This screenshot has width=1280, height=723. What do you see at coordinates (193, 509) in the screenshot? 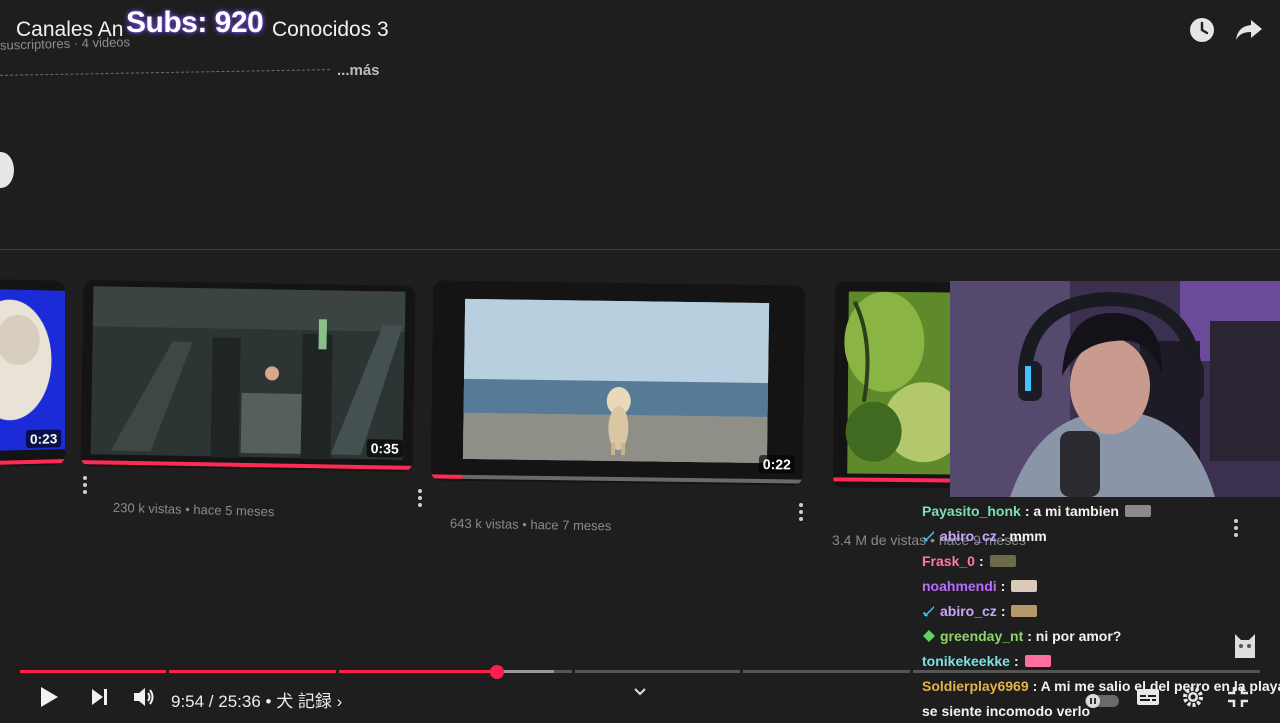
I see `video-views-2: 230 k vistas • hace 5 meses` at bounding box center [193, 509].